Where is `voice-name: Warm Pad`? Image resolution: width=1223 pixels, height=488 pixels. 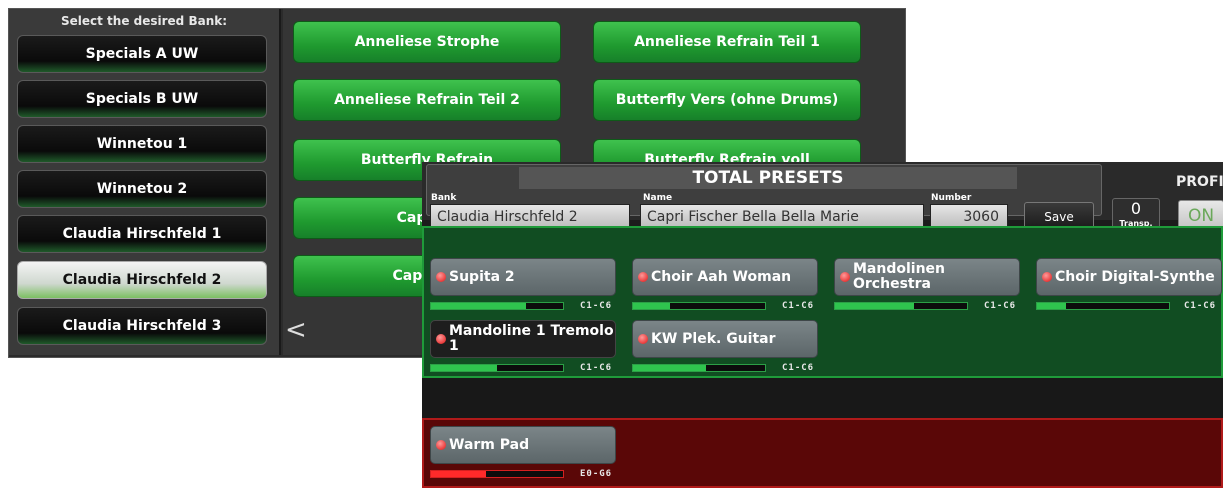 voice-name: Warm Pad is located at coordinates (489, 444).